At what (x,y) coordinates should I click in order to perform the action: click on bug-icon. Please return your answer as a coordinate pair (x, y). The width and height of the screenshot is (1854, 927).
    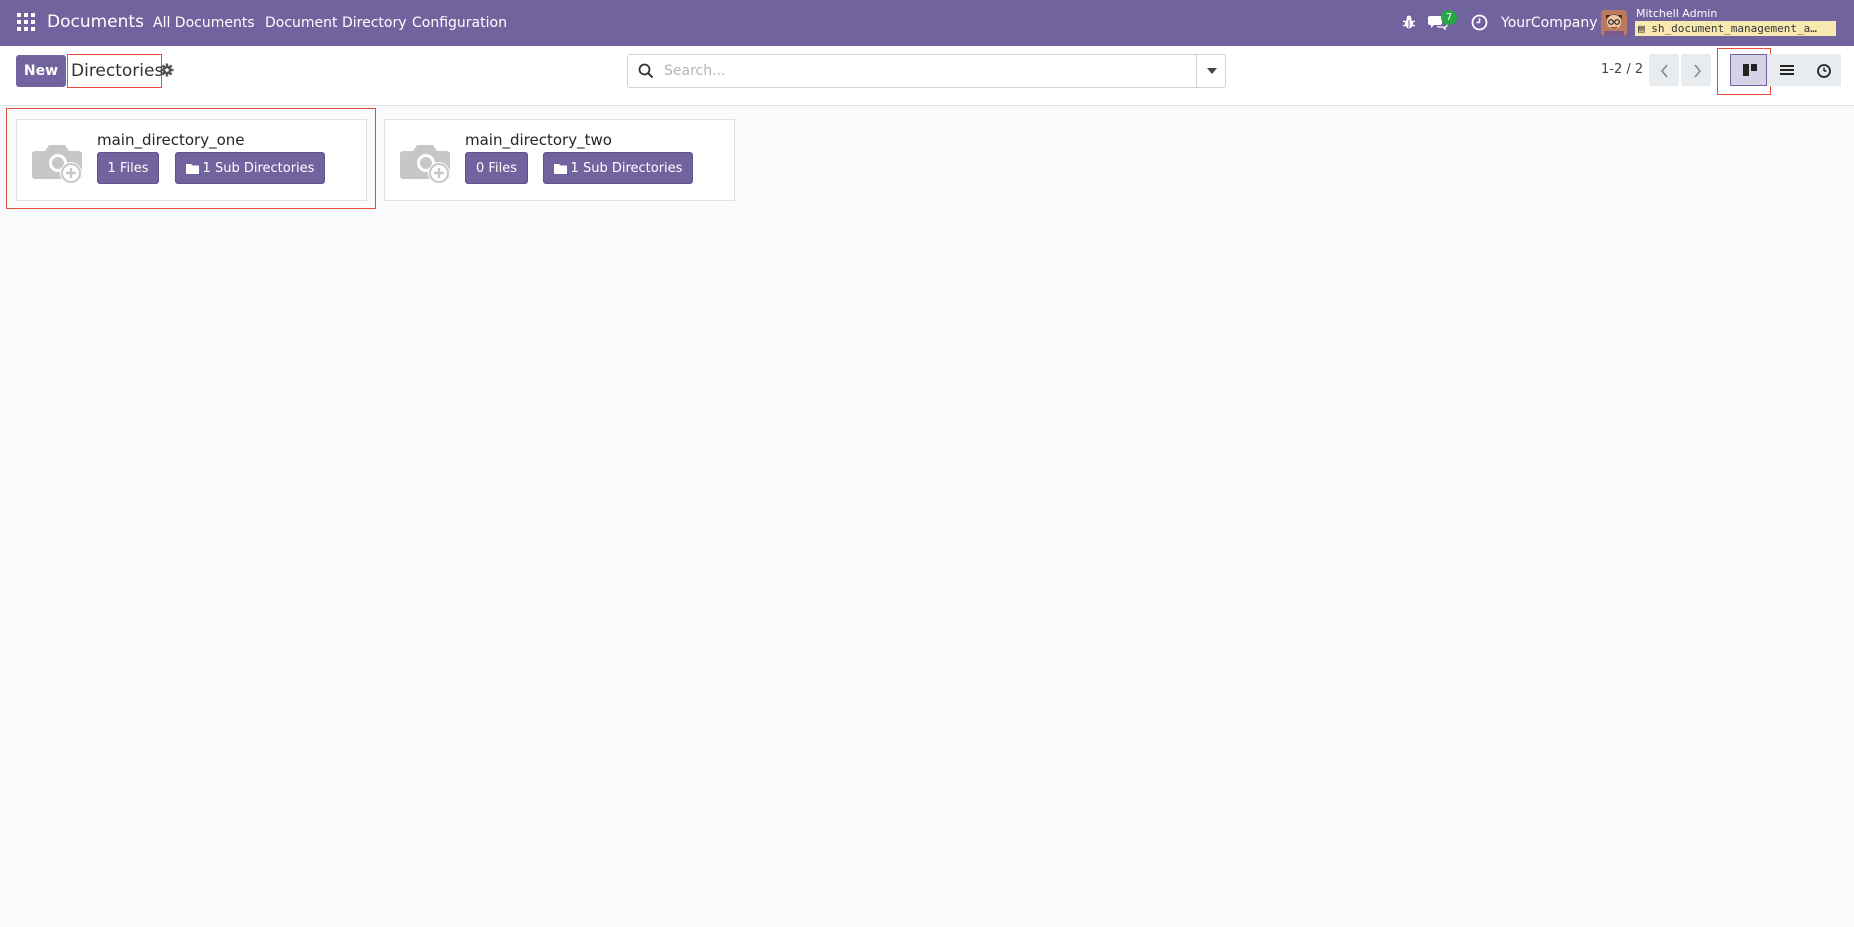
    Looking at the image, I should click on (1409, 22).